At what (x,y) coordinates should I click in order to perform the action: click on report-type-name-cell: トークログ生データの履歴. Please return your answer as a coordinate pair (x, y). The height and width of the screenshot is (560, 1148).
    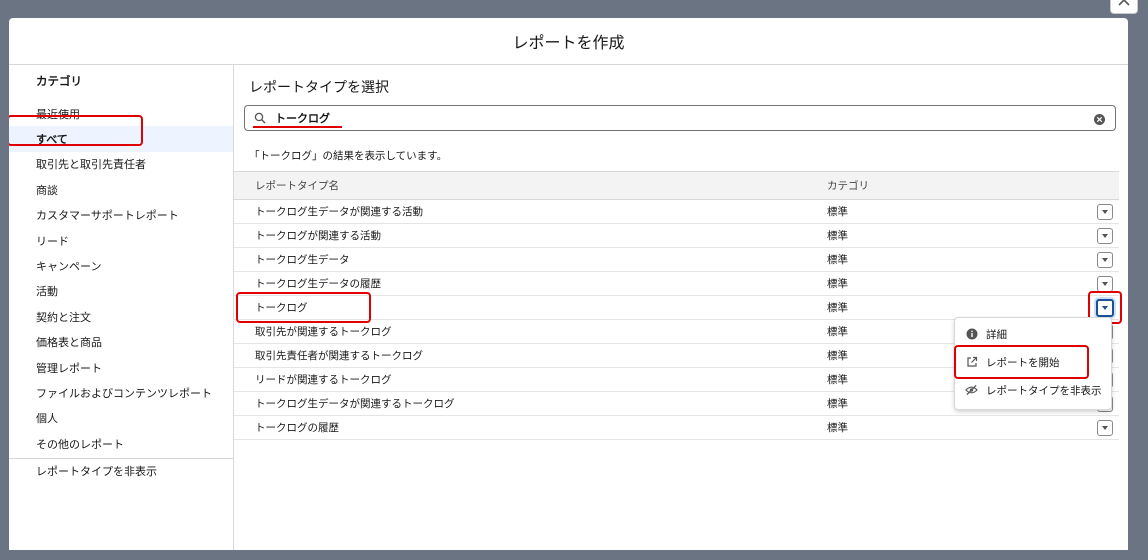
    Looking at the image, I should click on (520, 283).